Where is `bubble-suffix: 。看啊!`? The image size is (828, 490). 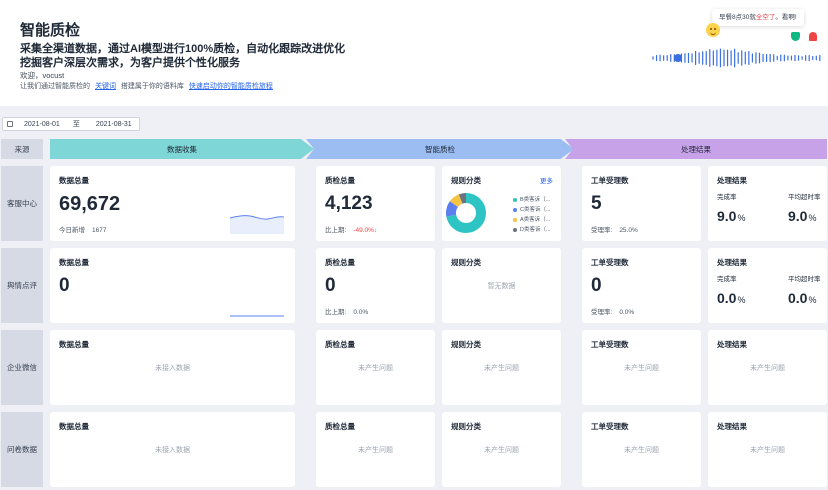
bubble-suffix: 。看啊! is located at coordinates (786, 17).